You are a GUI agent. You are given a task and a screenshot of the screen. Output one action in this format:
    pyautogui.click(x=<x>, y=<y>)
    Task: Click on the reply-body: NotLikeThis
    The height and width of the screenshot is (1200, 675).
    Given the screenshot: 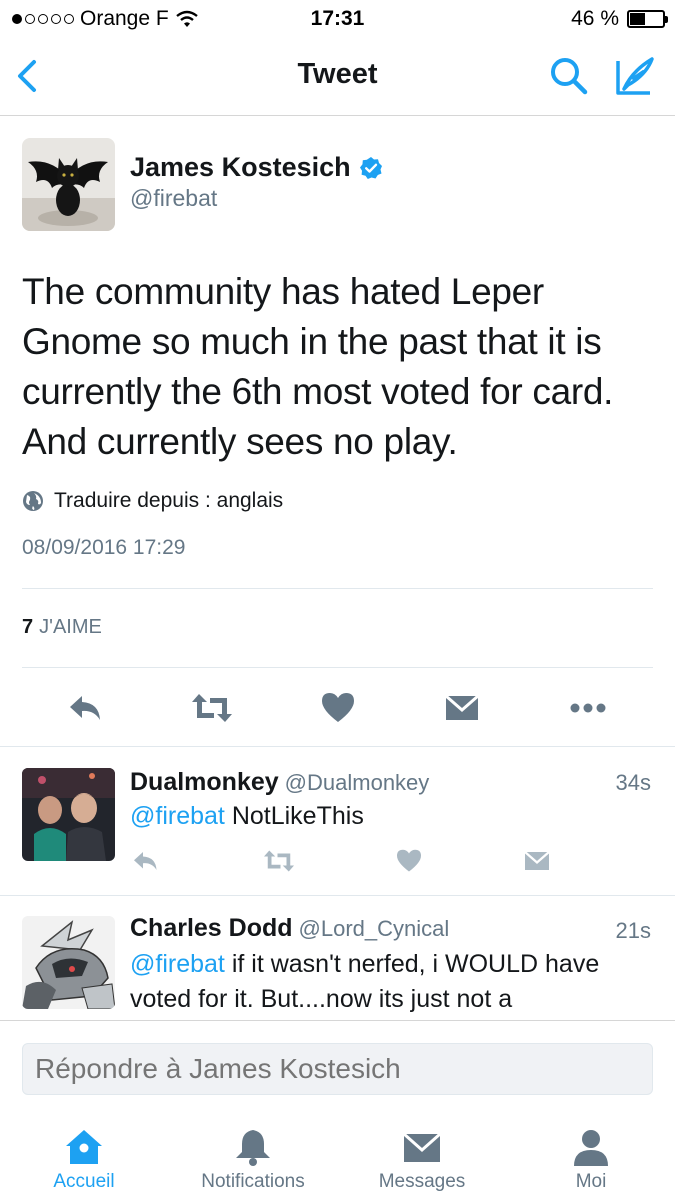 What is the action you would take?
    pyautogui.click(x=294, y=816)
    